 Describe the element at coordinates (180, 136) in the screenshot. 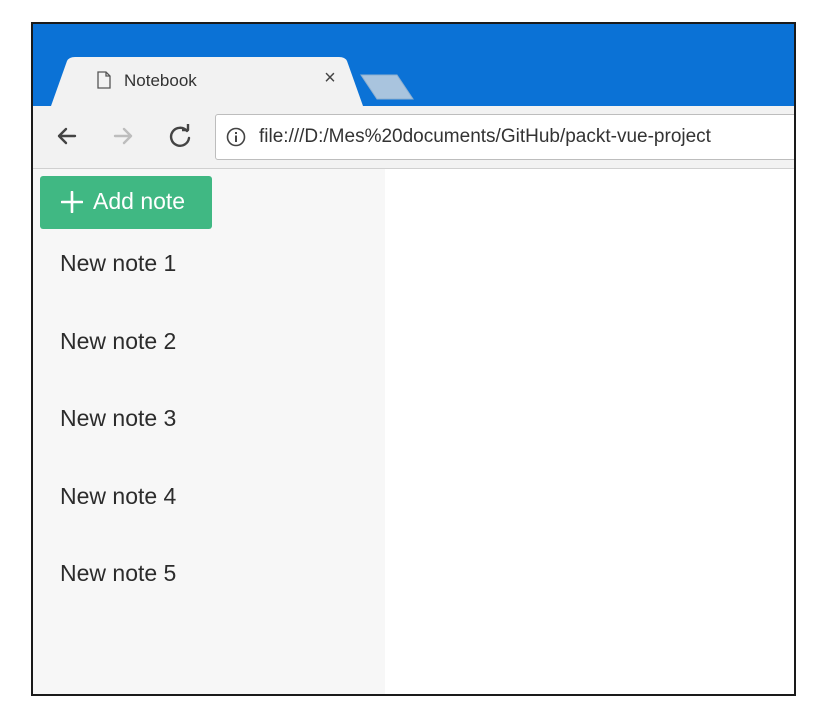

I see `reload-icon` at that location.